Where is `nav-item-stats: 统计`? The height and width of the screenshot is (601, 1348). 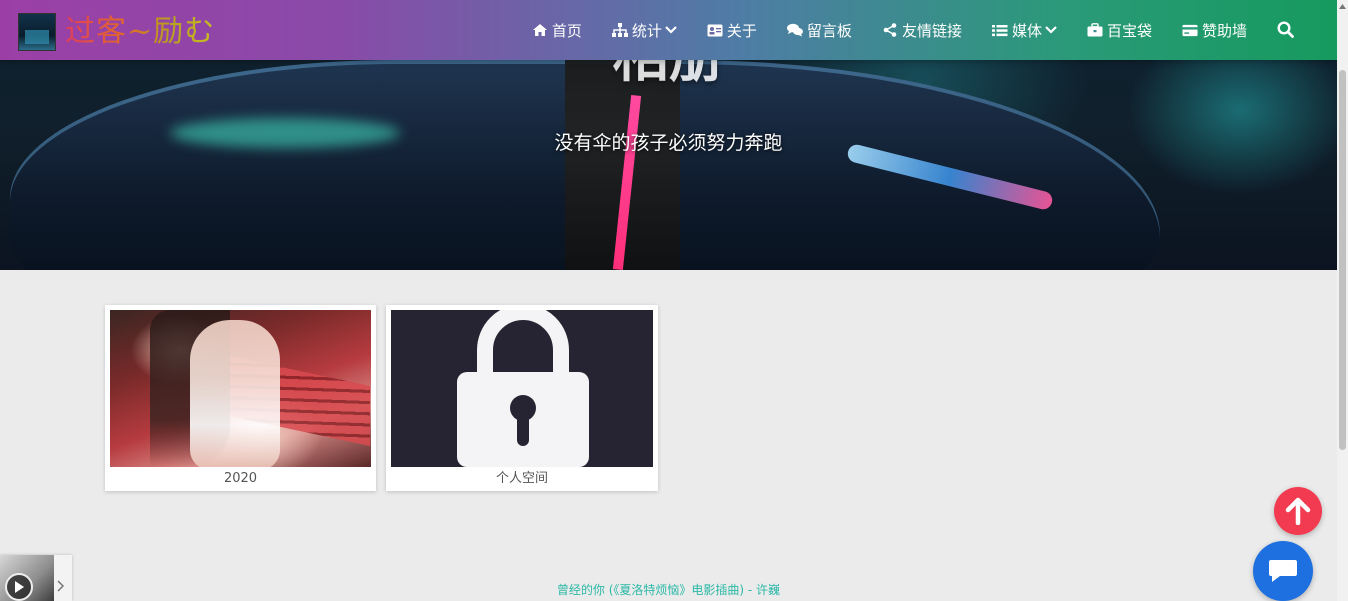
nav-item-stats: 统计 is located at coordinates (644, 30).